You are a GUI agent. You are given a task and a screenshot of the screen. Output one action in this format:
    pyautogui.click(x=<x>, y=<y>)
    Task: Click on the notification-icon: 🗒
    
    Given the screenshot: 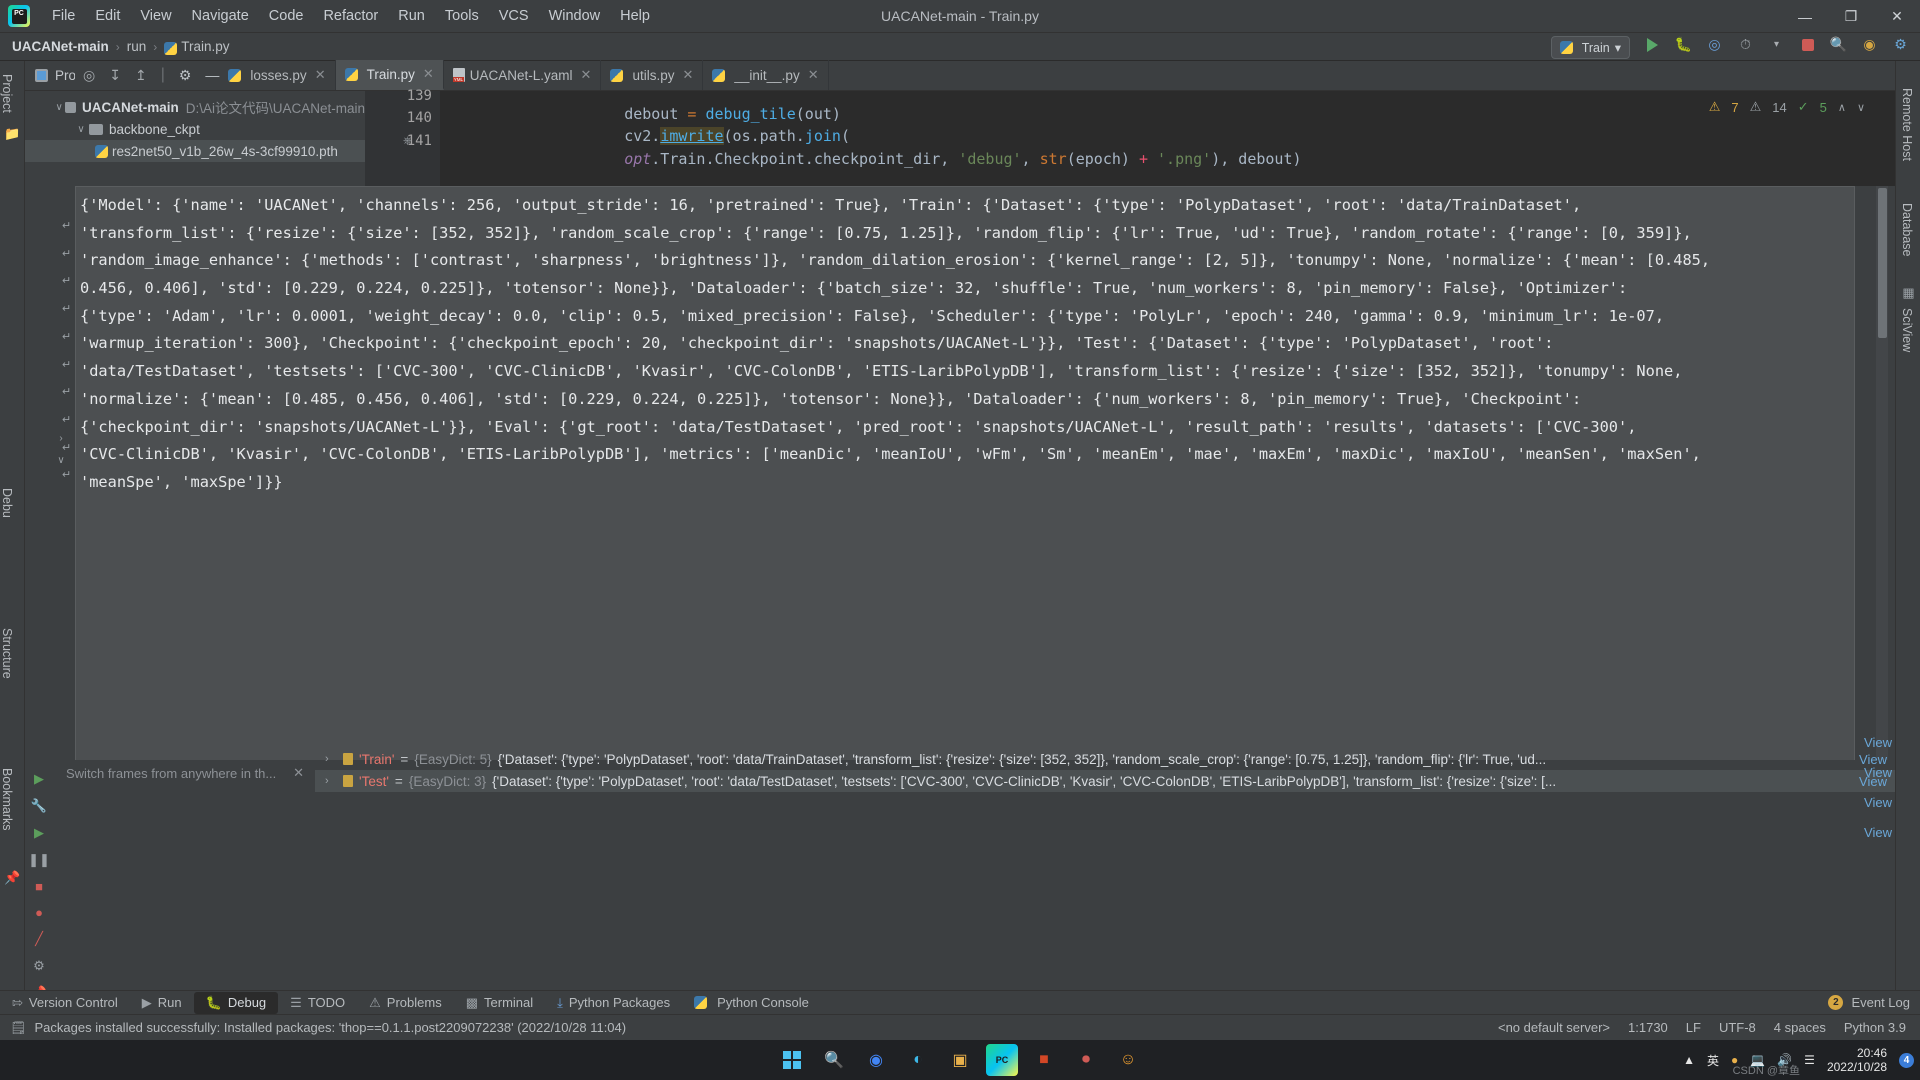 What is the action you would take?
    pyautogui.click(x=18, y=1028)
    